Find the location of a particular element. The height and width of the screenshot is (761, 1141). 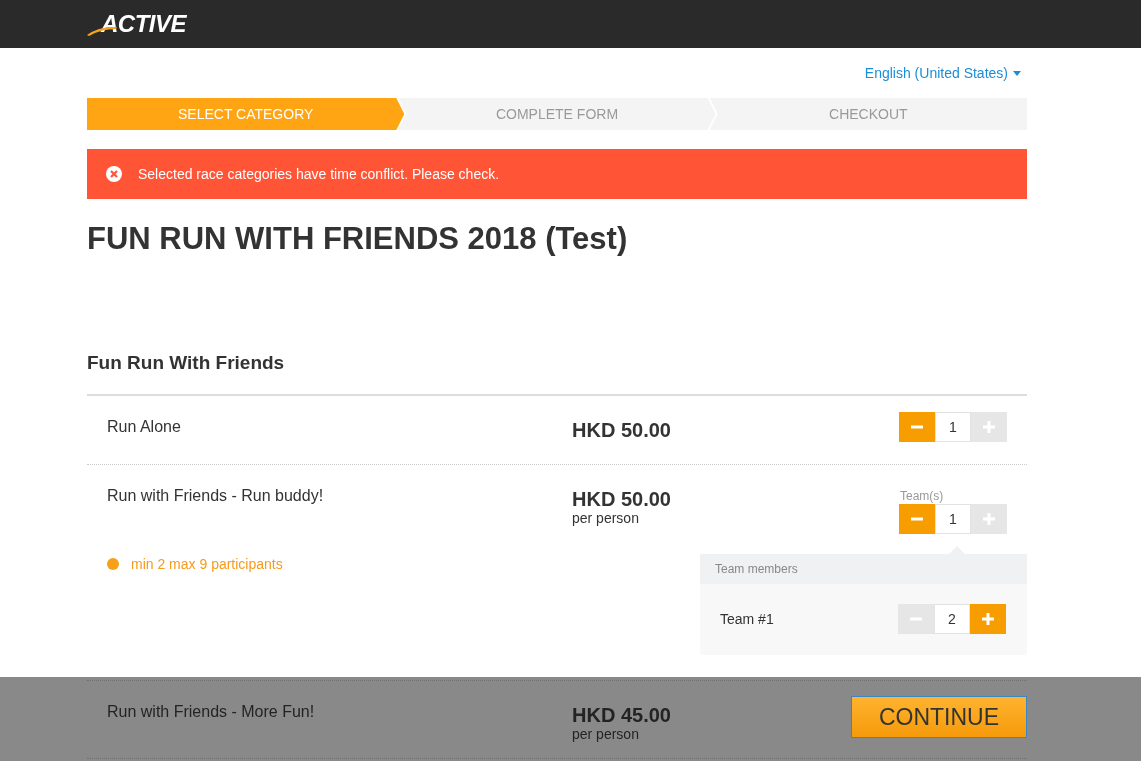

progress-step: COMPLETE FORM is located at coordinates (557, 114).